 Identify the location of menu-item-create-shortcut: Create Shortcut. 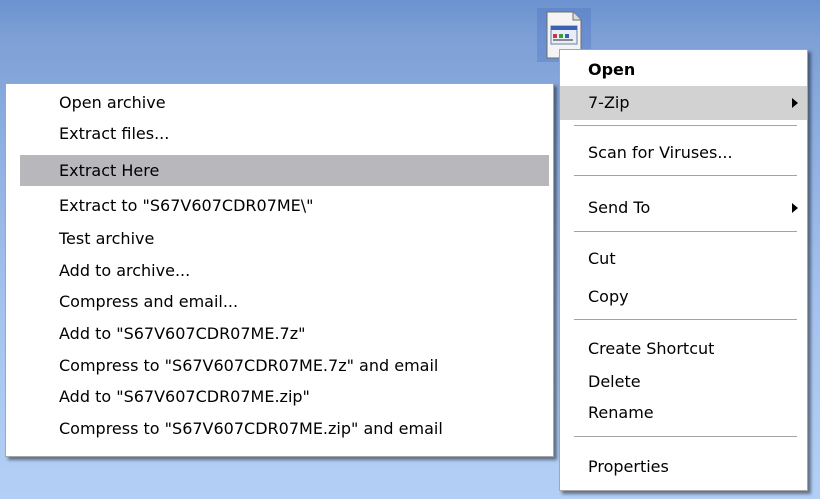
(683, 349).